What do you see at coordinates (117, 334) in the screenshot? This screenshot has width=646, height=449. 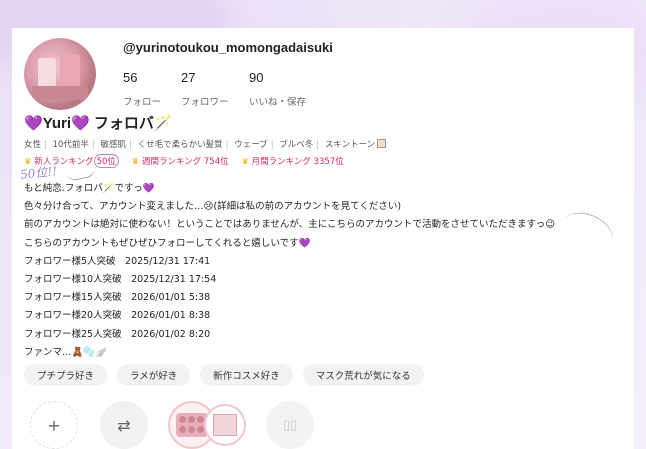 I see `bio-line: フォロワー様25人突破 2026/01/02 8:20` at bounding box center [117, 334].